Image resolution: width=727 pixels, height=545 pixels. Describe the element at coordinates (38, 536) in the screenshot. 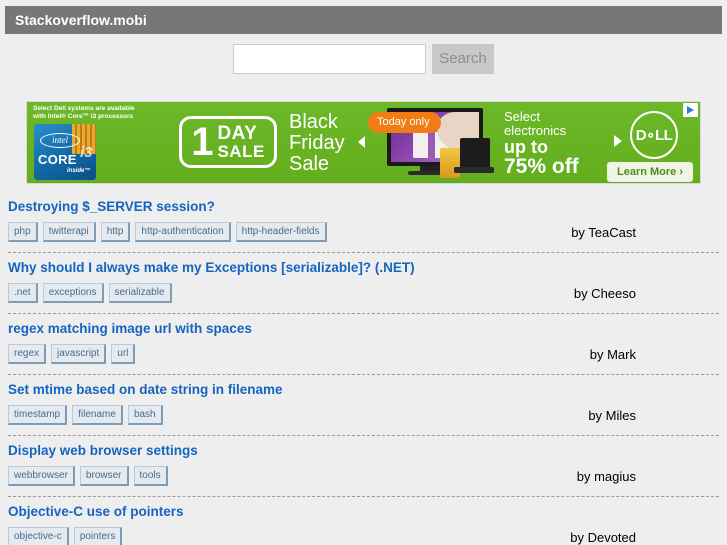

I see `tag: objective-c` at that location.